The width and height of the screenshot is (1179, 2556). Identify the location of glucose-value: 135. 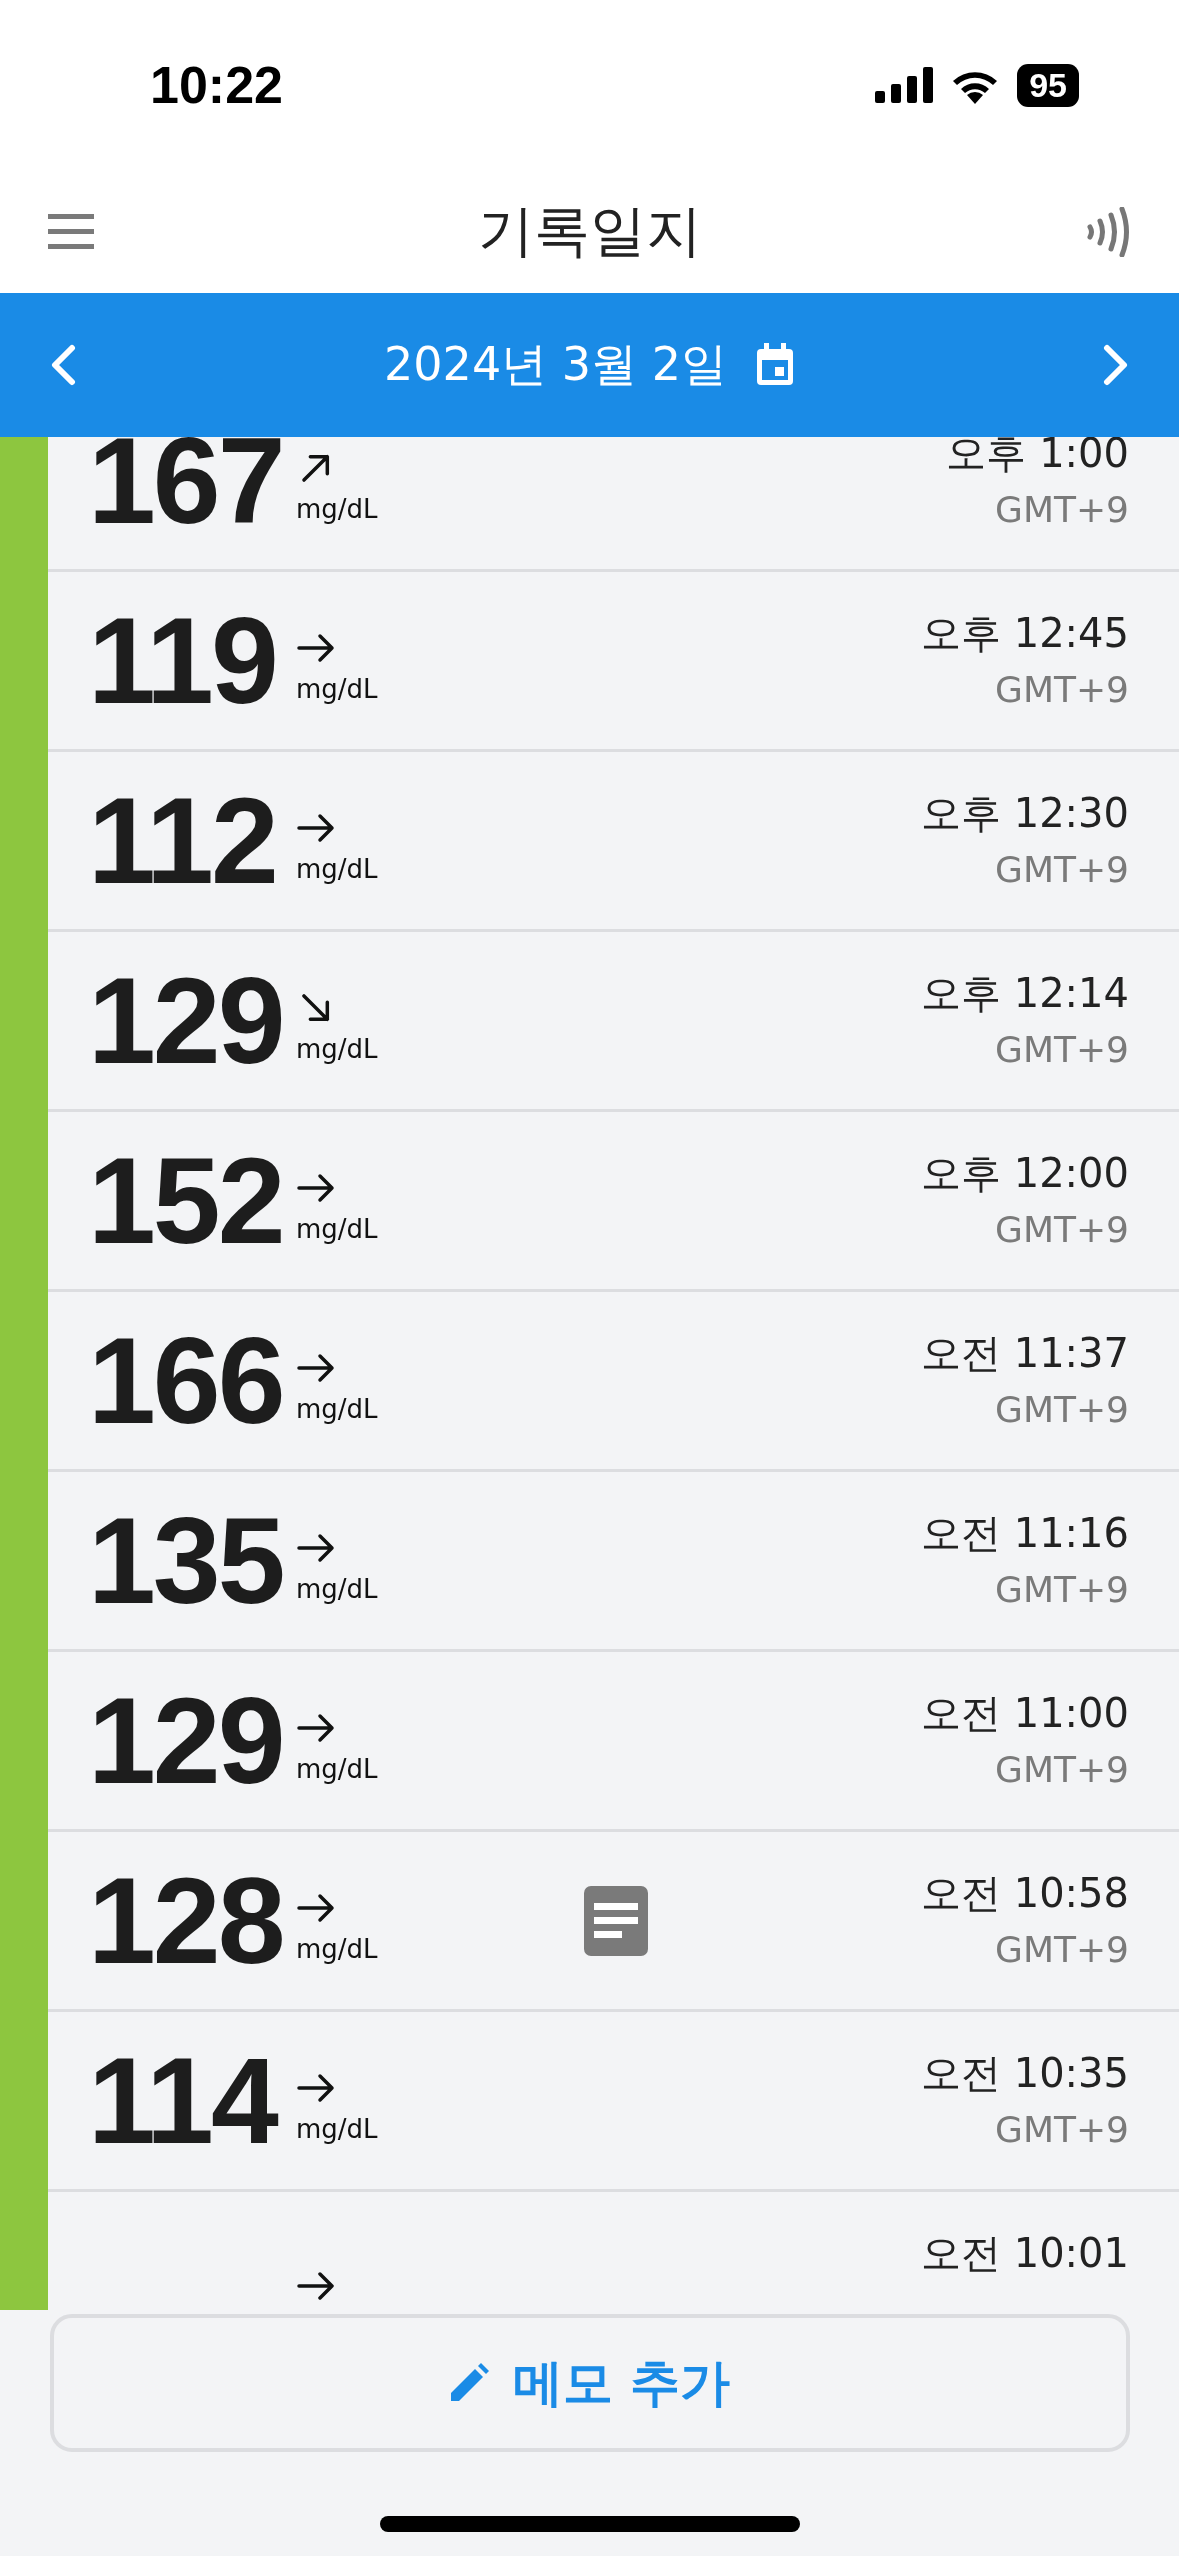
(185, 1560).